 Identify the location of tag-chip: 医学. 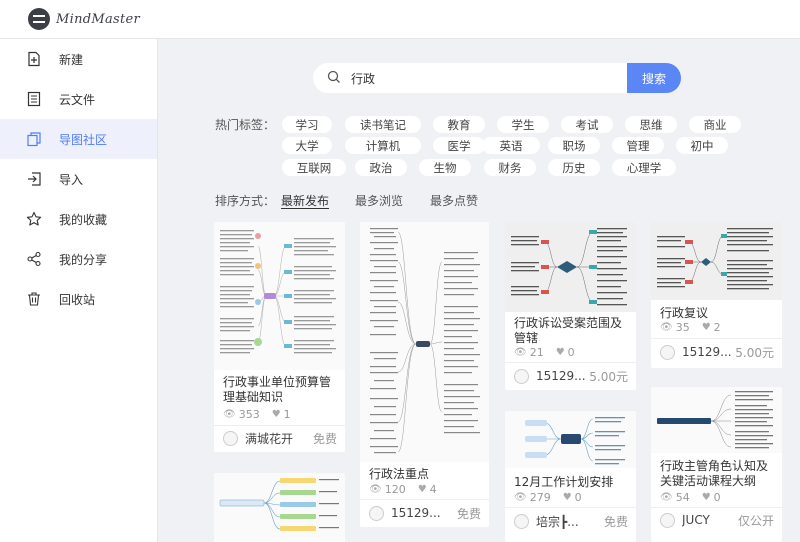
(459, 145).